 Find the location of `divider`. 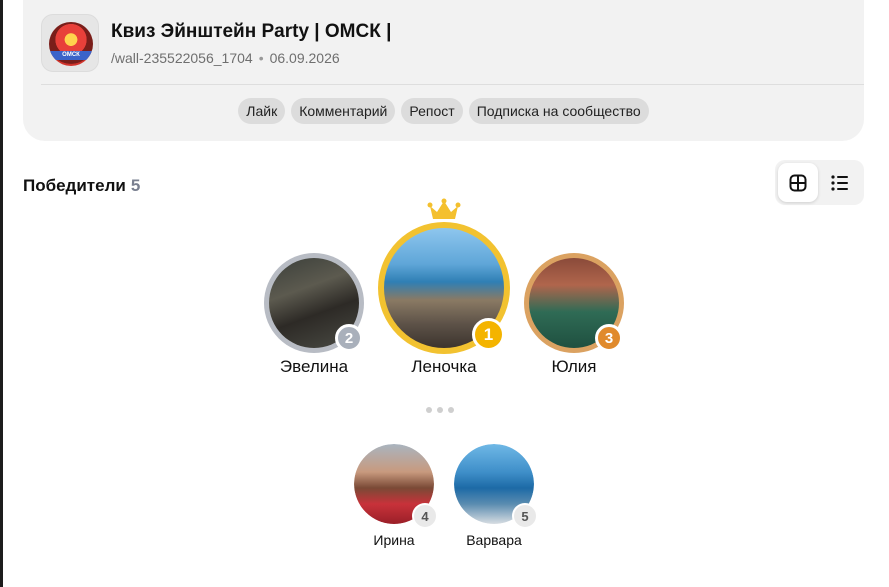

divider is located at coordinates (452, 84).